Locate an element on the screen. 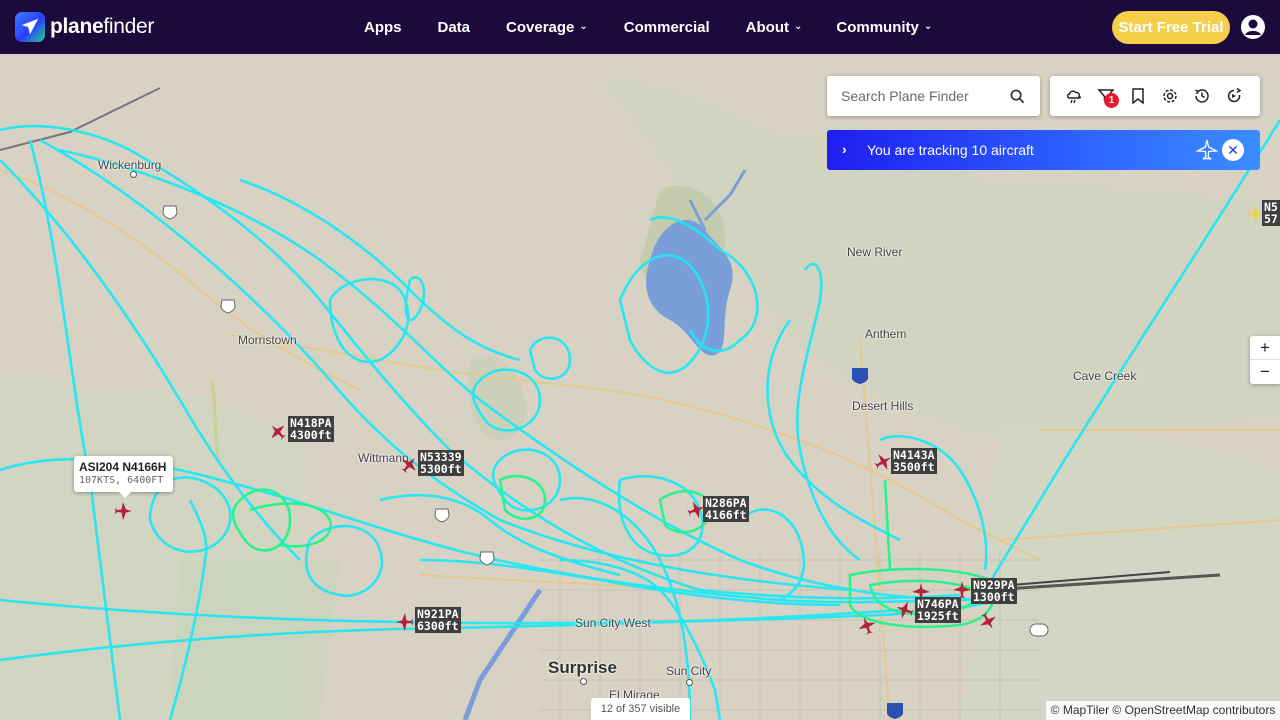 The width and height of the screenshot is (1280, 720). weather-icon is located at coordinates (1074, 96).